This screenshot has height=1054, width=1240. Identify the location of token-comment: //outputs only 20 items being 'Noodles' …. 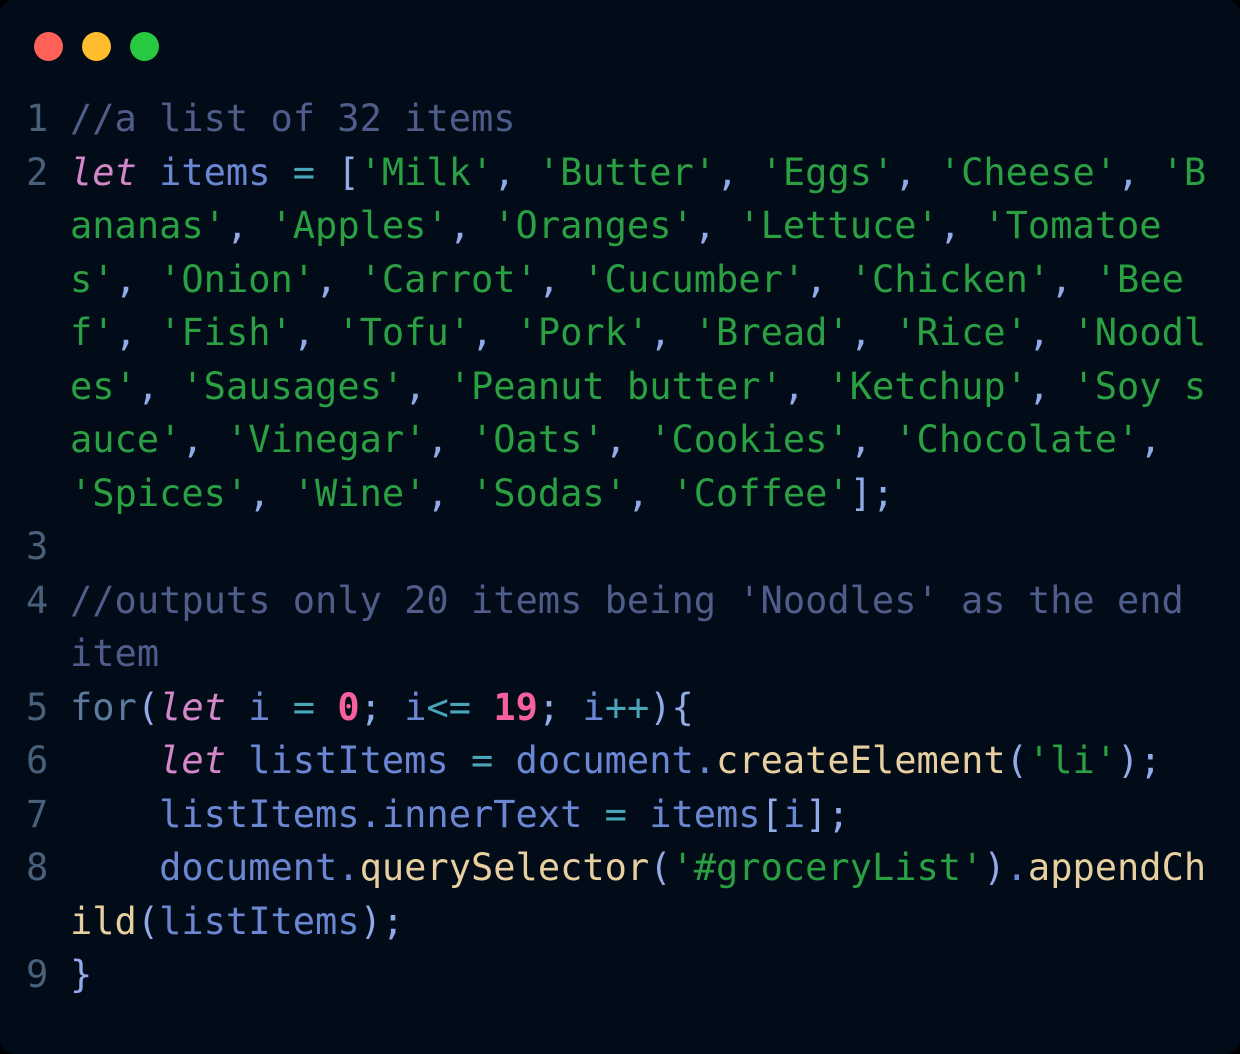
(638, 627).